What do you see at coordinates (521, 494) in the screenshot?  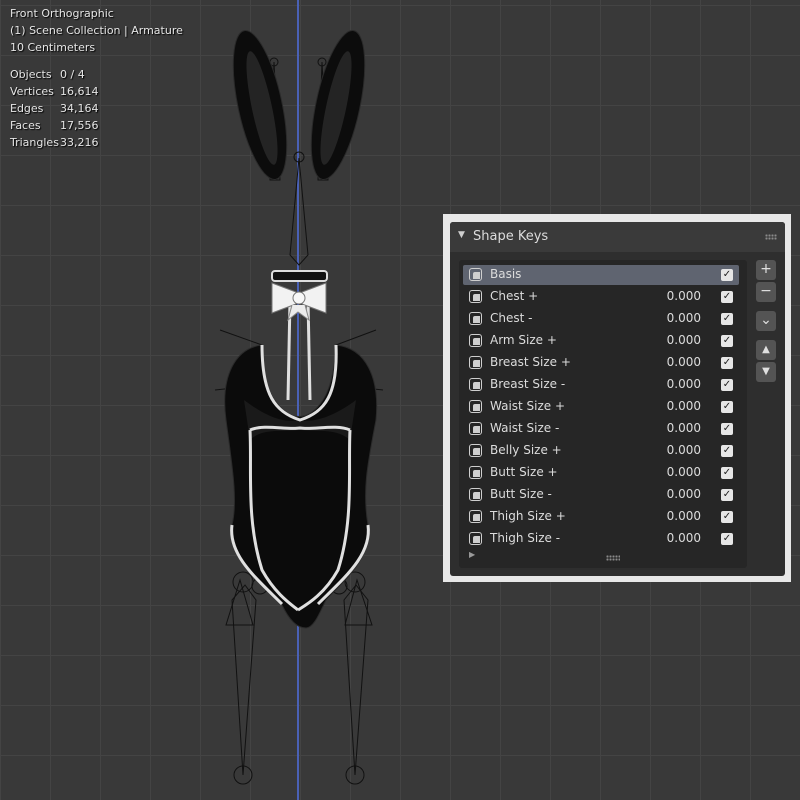 I see `shape-key-name: Butt Size -` at bounding box center [521, 494].